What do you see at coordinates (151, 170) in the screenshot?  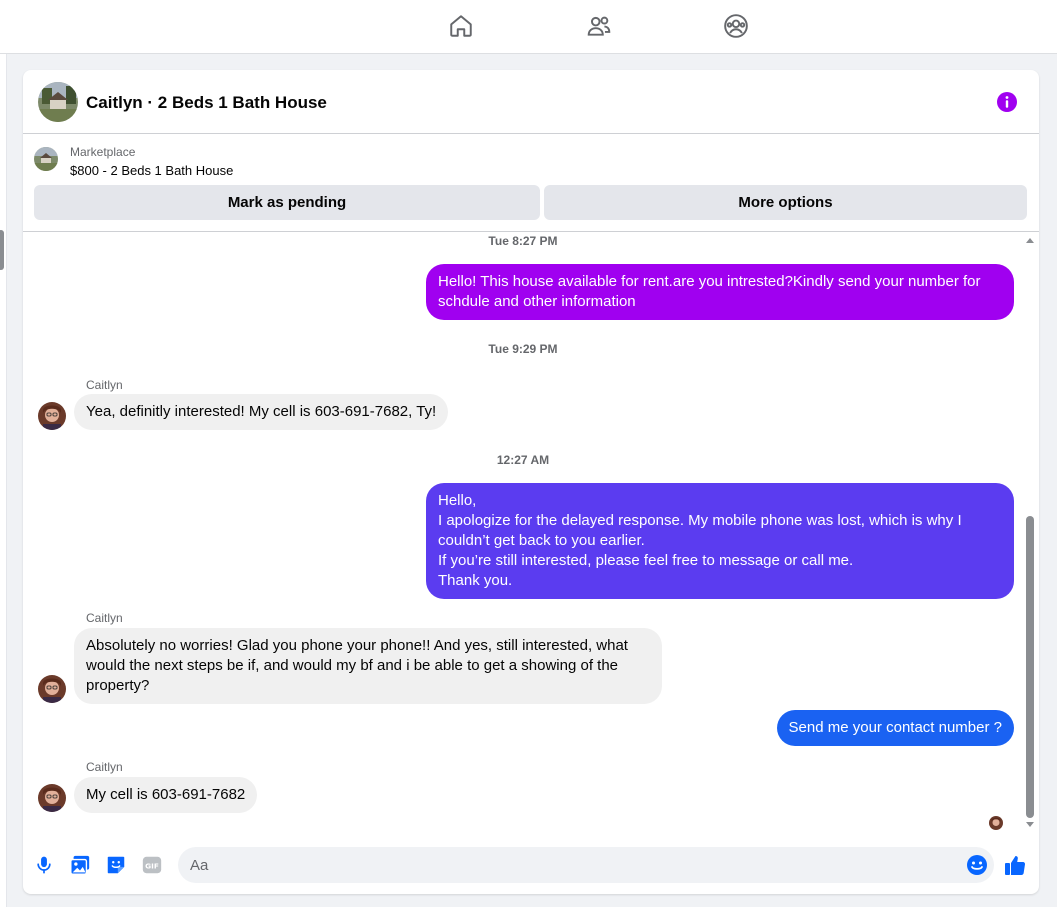 I see `listing-price-title: $800 - 2 Beds 1 Bath House` at bounding box center [151, 170].